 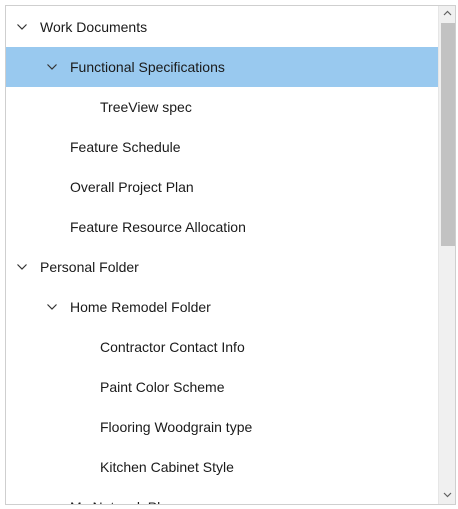 What do you see at coordinates (147, 67) in the screenshot?
I see `tree-item-label: Functional Specifications` at bounding box center [147, 67].